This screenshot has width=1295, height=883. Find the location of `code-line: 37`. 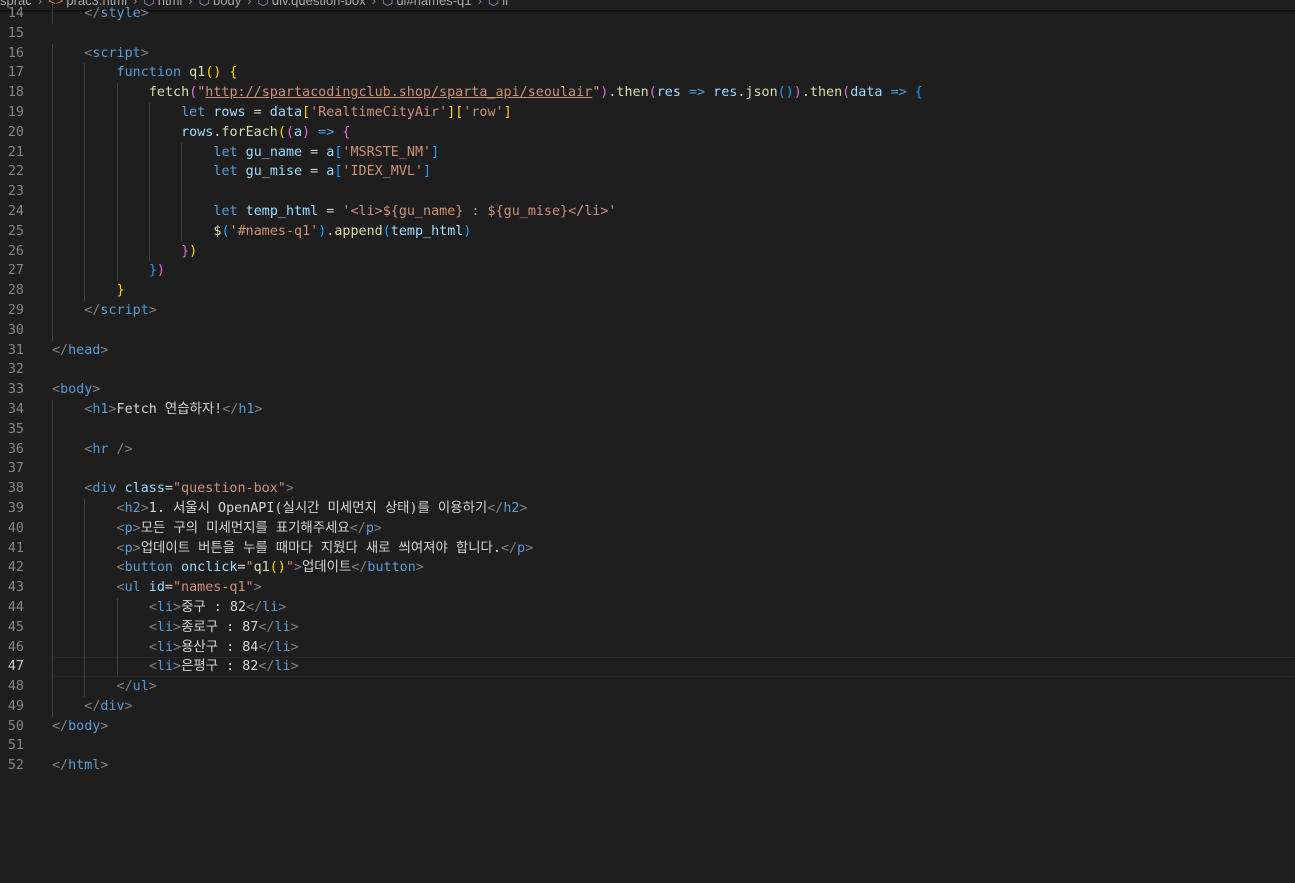

code-line: 37 is located at coordinates (647, 469).